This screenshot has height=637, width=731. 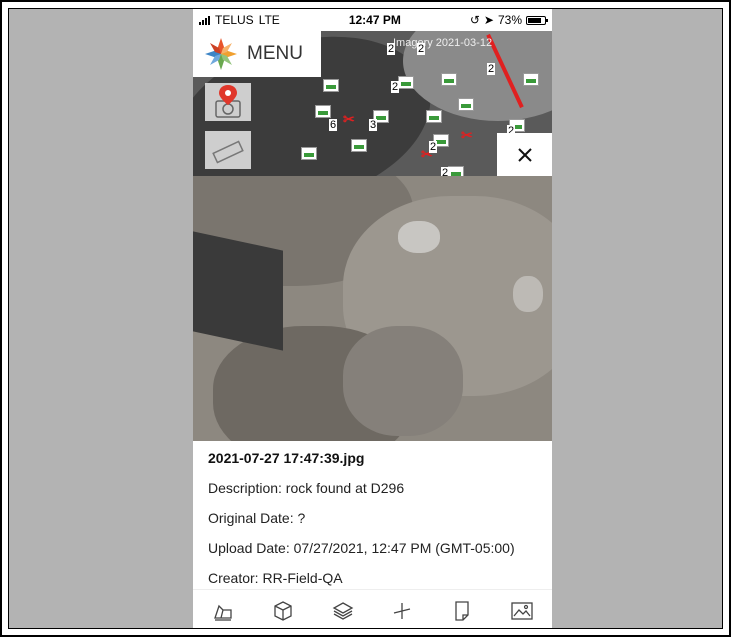 I want to click on camera-pin-icon, so click(x=228, y=101).